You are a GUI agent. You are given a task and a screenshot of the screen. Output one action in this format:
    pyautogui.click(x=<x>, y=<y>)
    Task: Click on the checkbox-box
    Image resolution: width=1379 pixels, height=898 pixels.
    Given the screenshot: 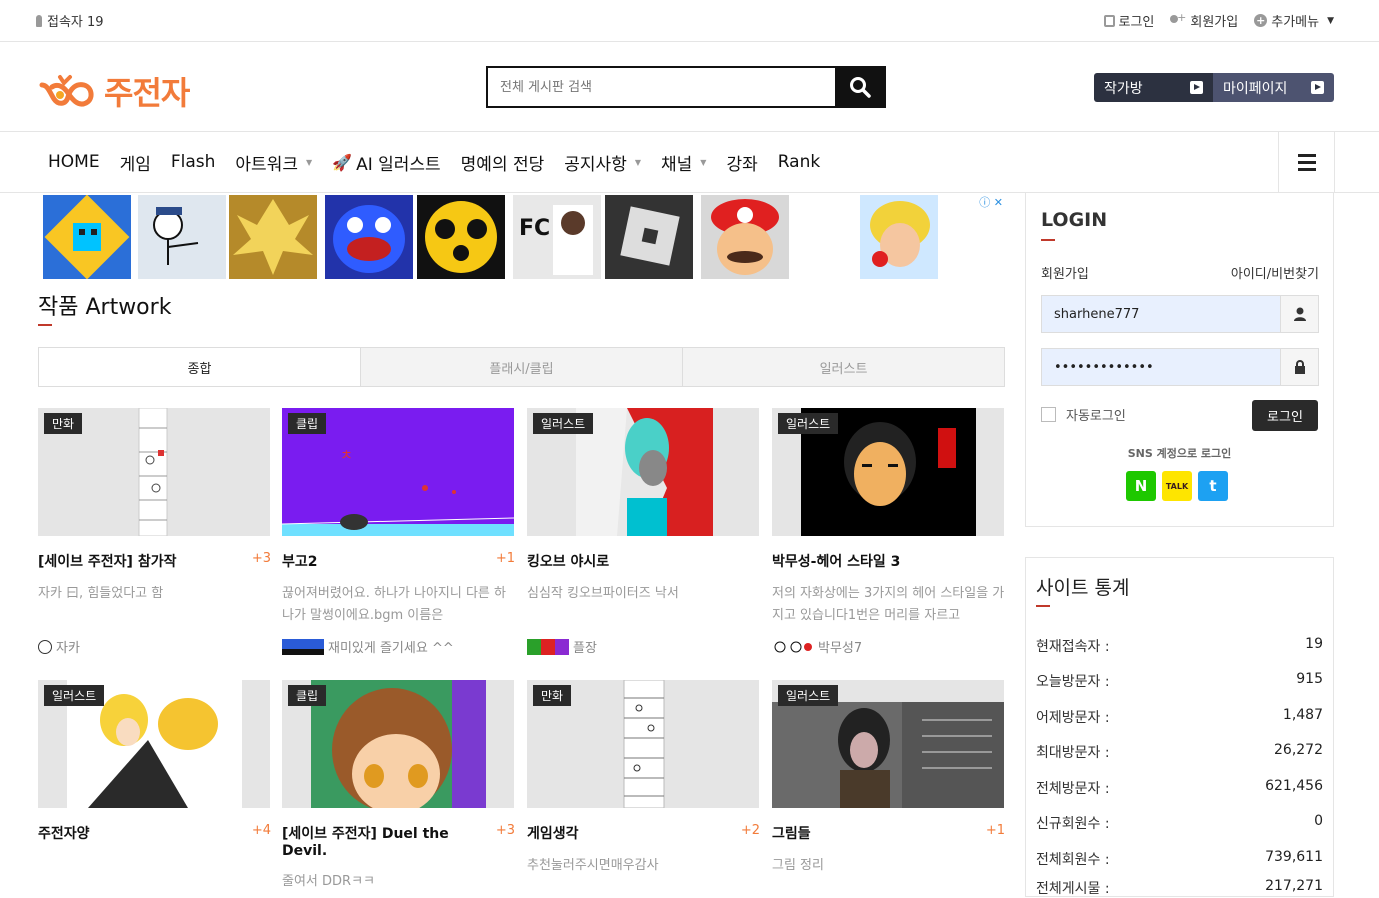 What is the action you would take?
    pyautogui.click(x=1048, y=414)
    